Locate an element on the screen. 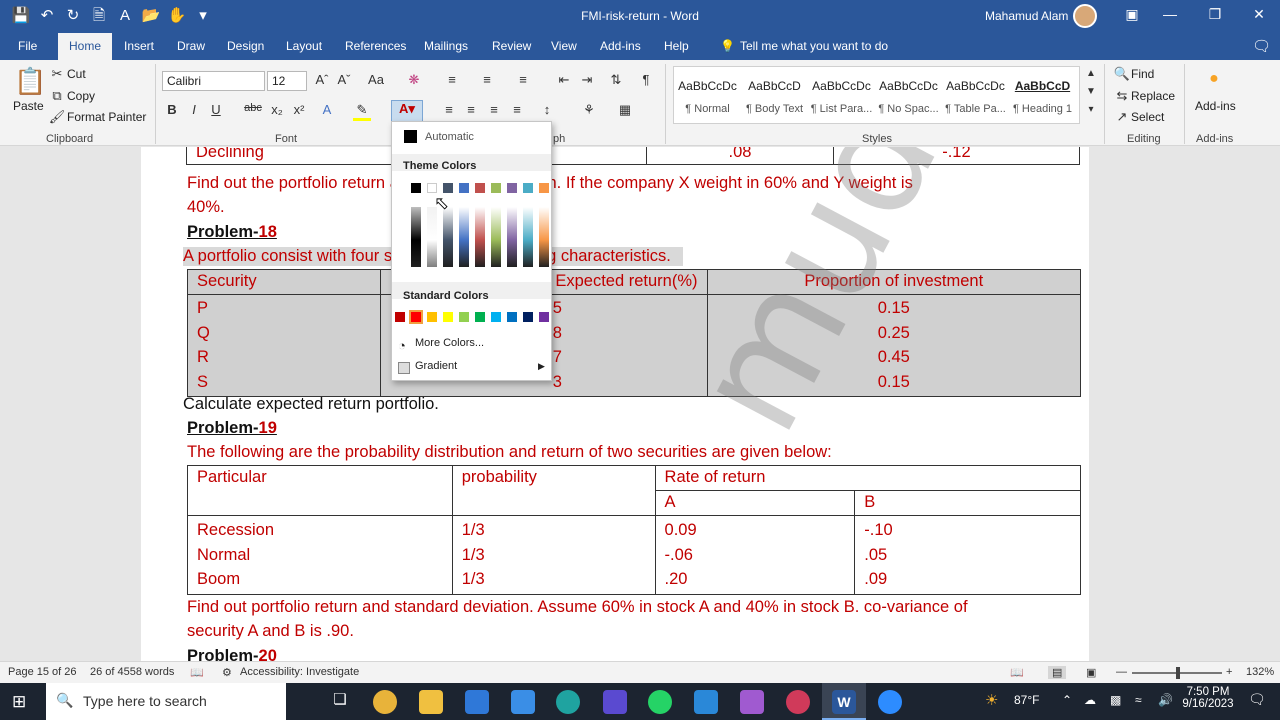  zoom-out-icon: — is located at coordinates (1121, 672).